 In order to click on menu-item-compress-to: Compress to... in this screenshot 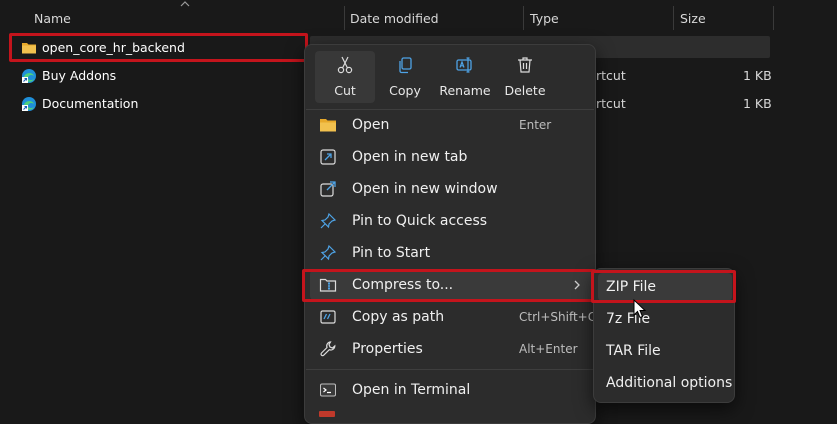, I will do `click(451, 285)`.